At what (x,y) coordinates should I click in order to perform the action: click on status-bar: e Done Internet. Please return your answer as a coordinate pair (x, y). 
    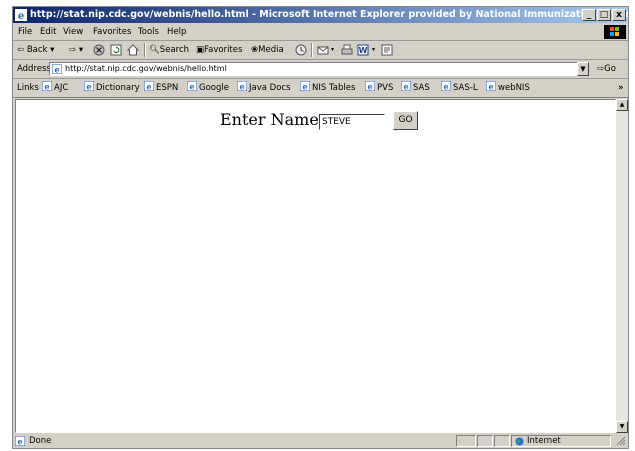
    Looking at the image, I should click on (320, 441).